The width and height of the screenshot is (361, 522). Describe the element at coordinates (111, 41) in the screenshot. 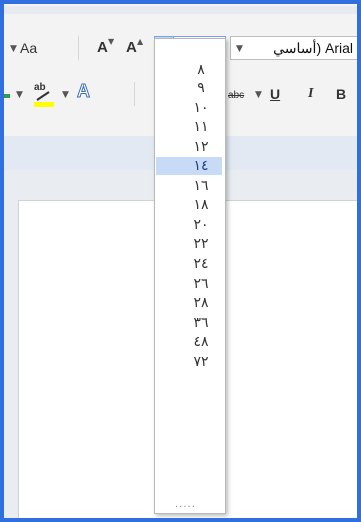

I see `shrink-arrow-icon: ▼` at that location.